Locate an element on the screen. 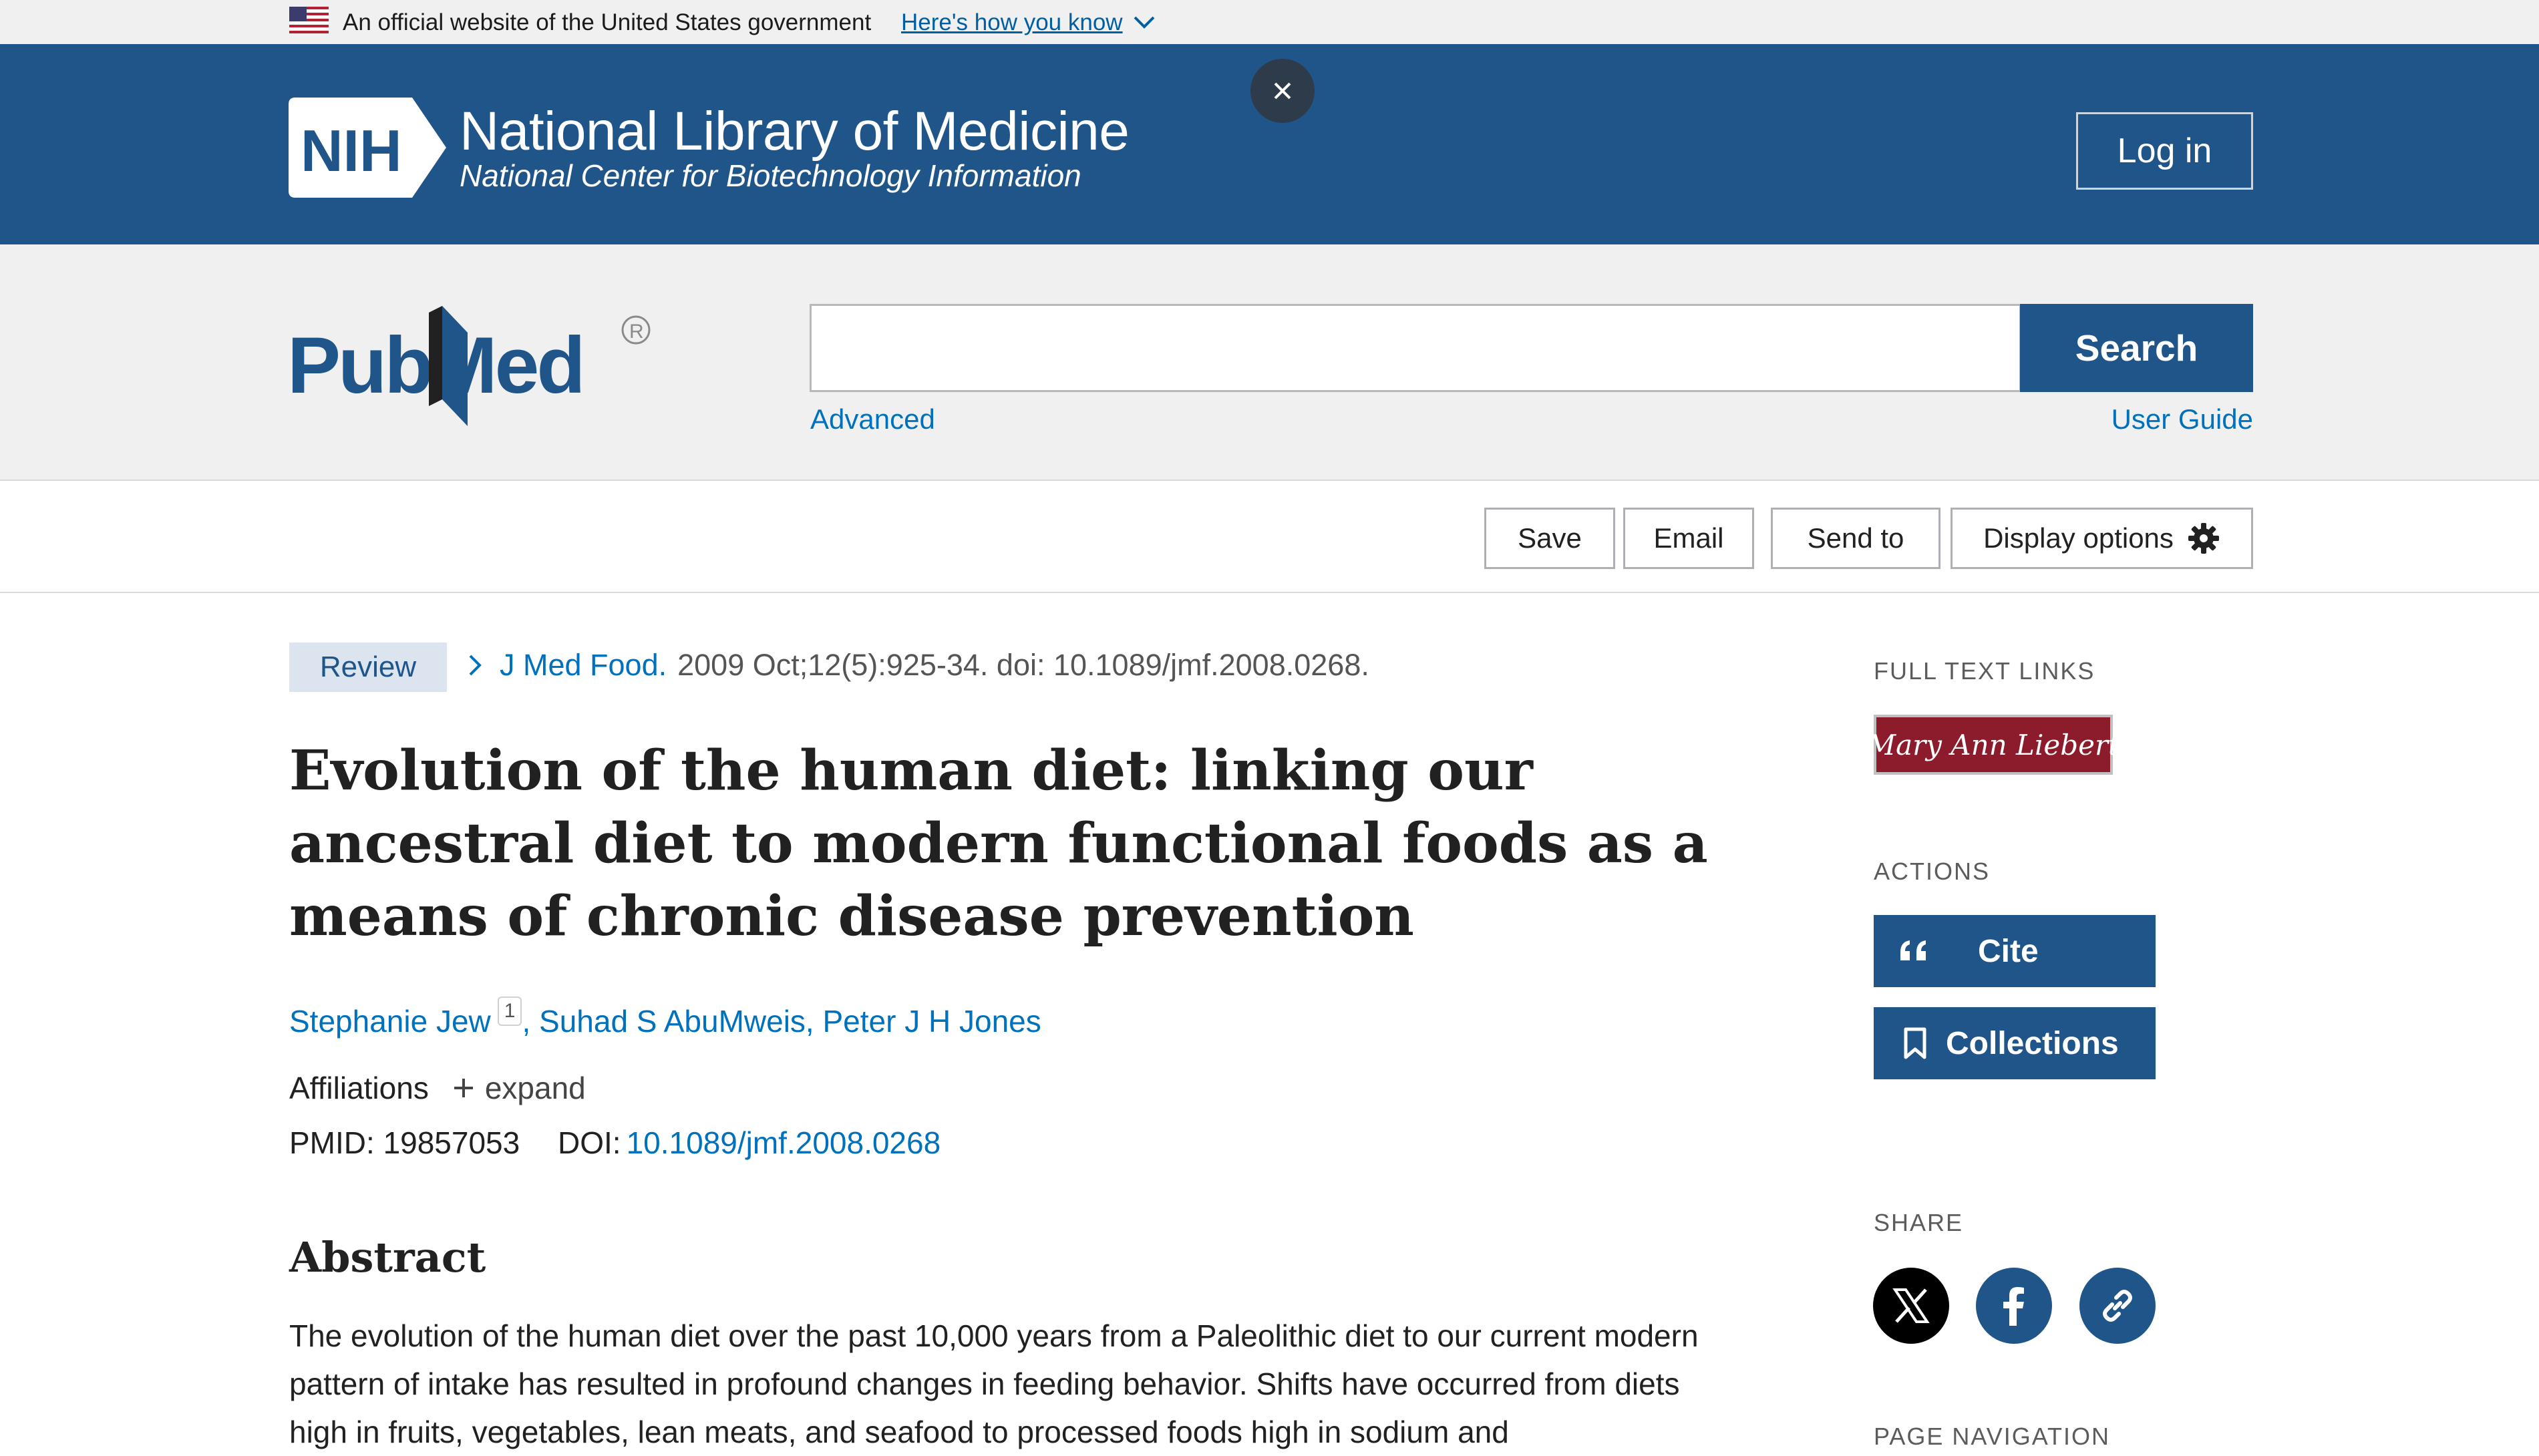 Image resolution: width=2539 pixels, height=1456 pixels. heres-how-you-know-link: Here's how you know is located at coordinates (1012, 22).